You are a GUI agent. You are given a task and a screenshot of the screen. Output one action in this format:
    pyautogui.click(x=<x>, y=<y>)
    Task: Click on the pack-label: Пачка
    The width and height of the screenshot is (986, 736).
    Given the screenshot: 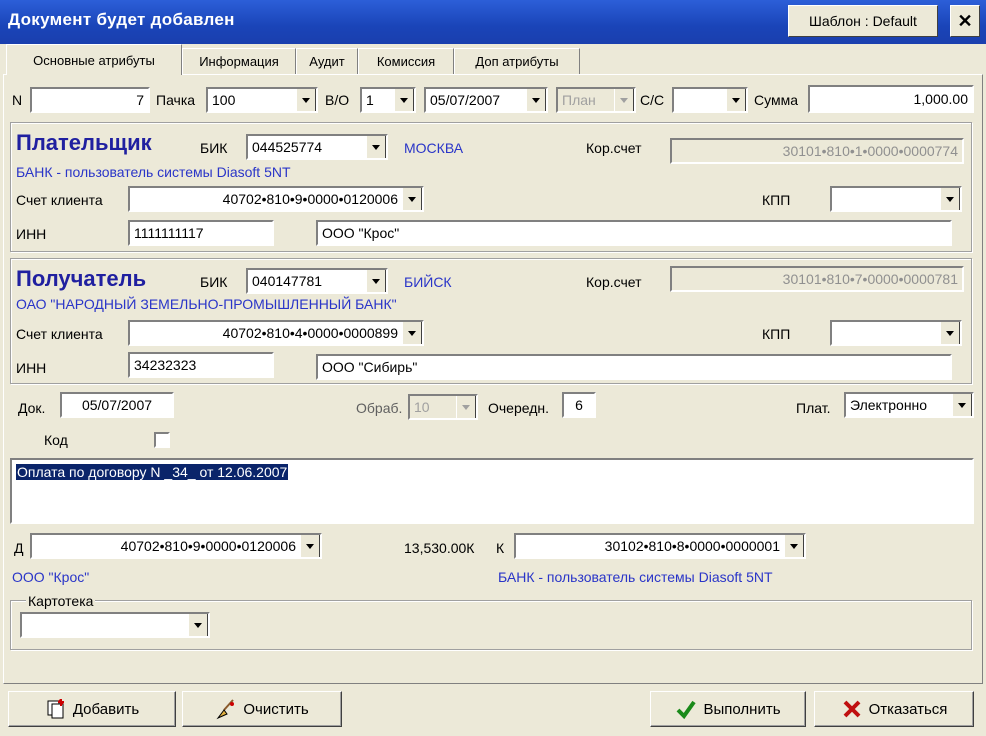 What is the action you would take?
    pyautogui.click(x=176, y=100)
    